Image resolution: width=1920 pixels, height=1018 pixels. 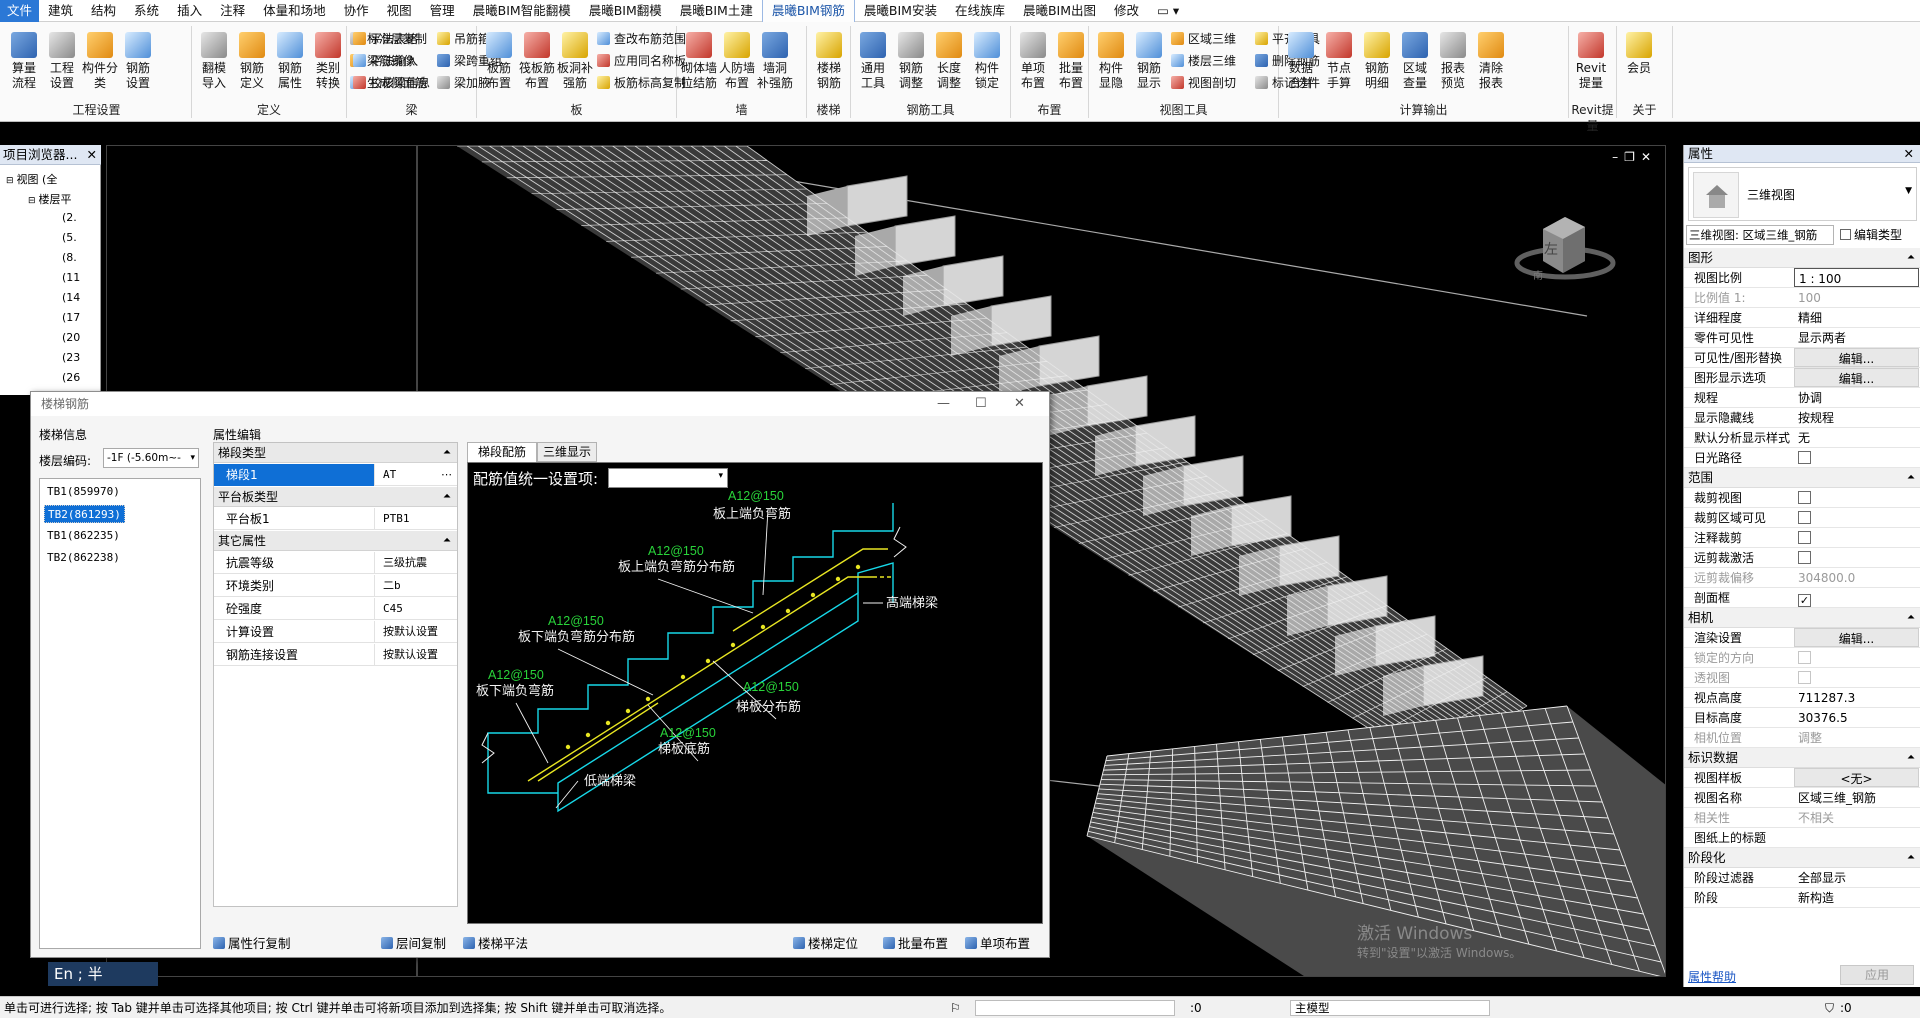 What do you see at coordinates (69, 237) in the screenshot?
I see `tree-item: (5.` at bounding box center [69, 237].